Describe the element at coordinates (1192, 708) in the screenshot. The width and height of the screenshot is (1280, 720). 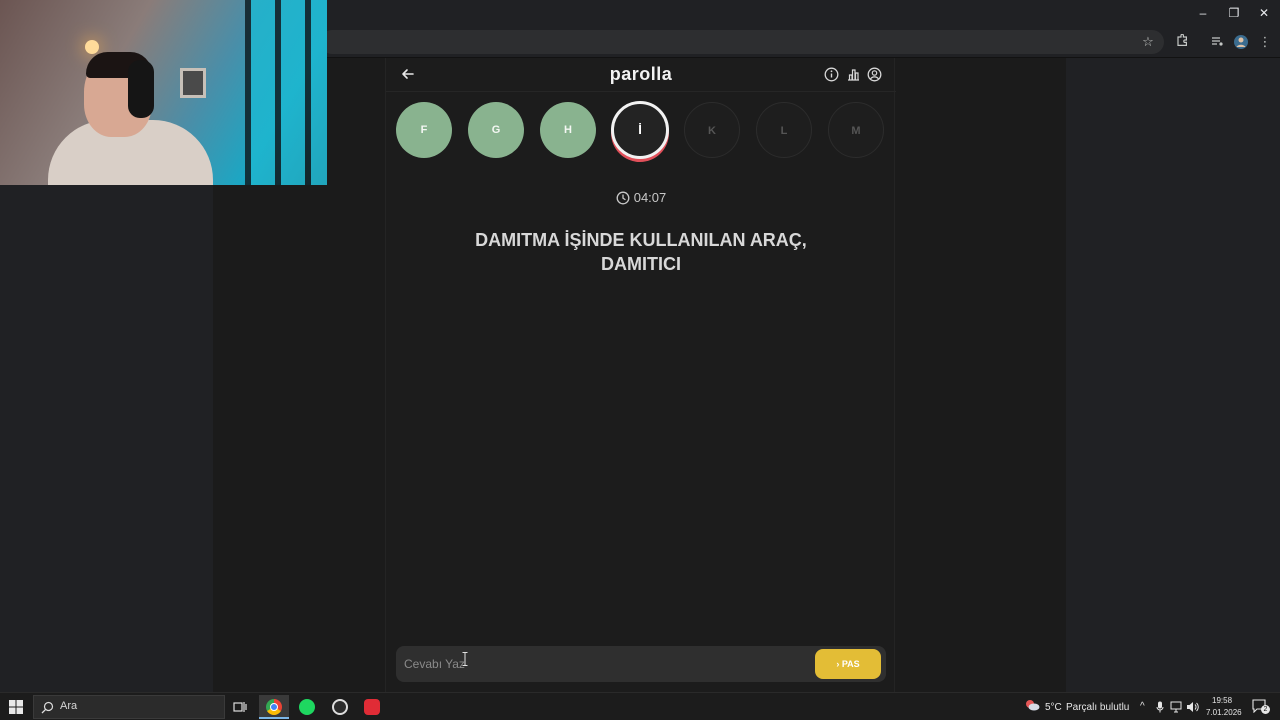
I see `volume-icon` at that location.